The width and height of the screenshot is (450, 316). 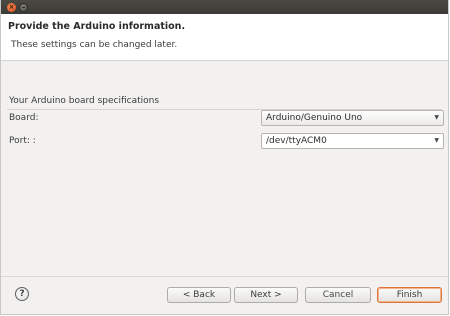 What do you see at coordinates (296, 141) in the screenshot?
I see `port-combo-value: /dev/ttyACM0` at bounding box center [296, 141].